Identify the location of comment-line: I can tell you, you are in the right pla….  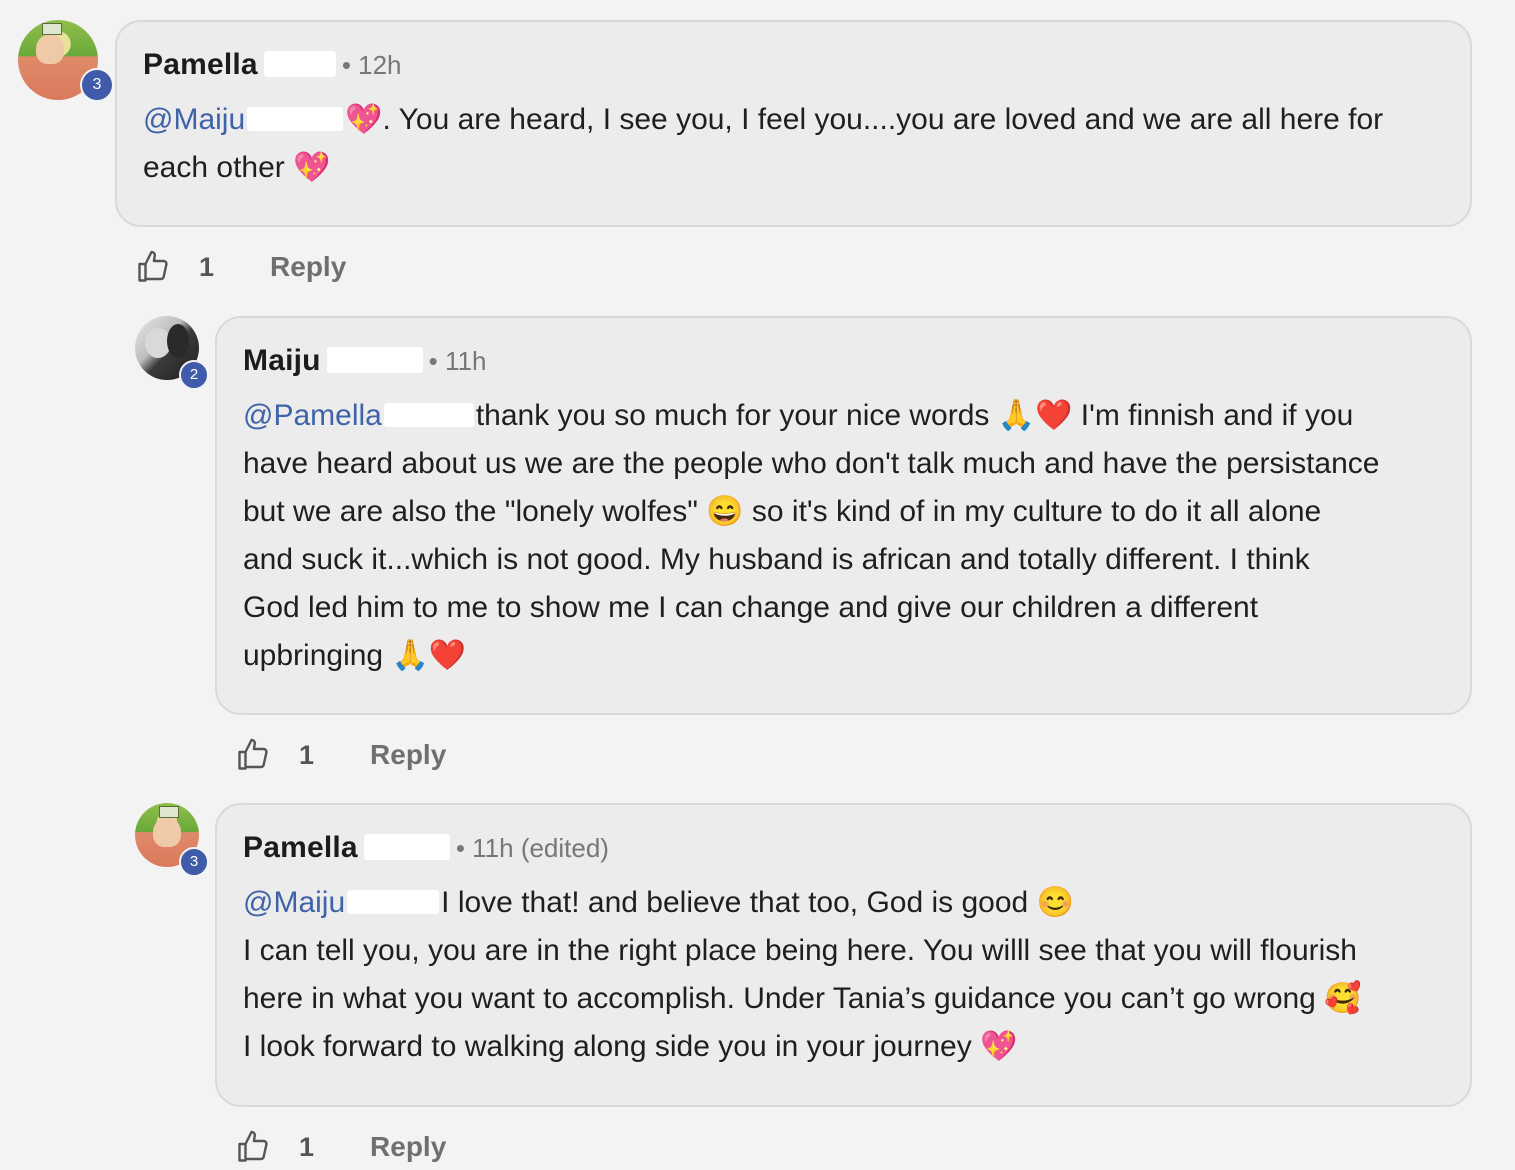
(800, 950).